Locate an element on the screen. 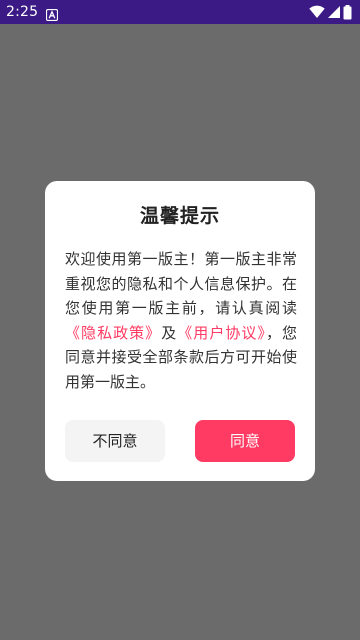 The width and height of the screenshot is (360, 640). battery-icon is located at coordinates (347, 12).